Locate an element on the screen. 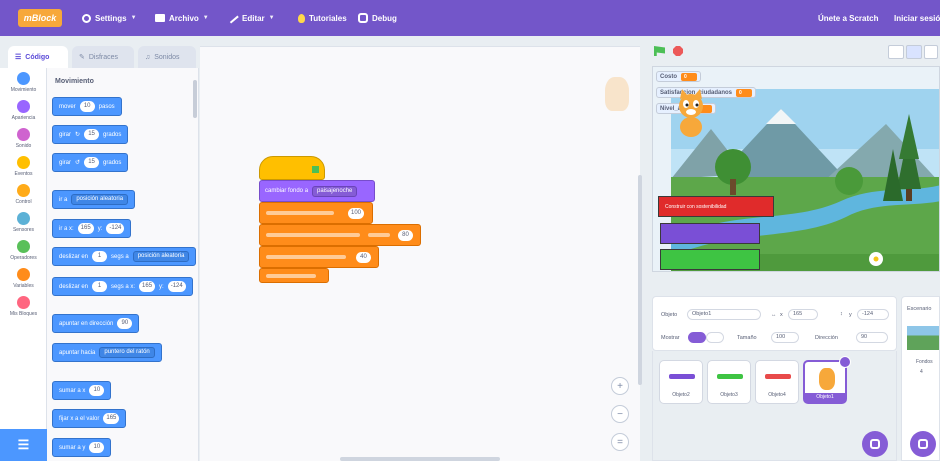 This screenshot has width=940, height=461. block-point-towards: apuntar hacia puntero del ratón is located at coordinates (107, 352).